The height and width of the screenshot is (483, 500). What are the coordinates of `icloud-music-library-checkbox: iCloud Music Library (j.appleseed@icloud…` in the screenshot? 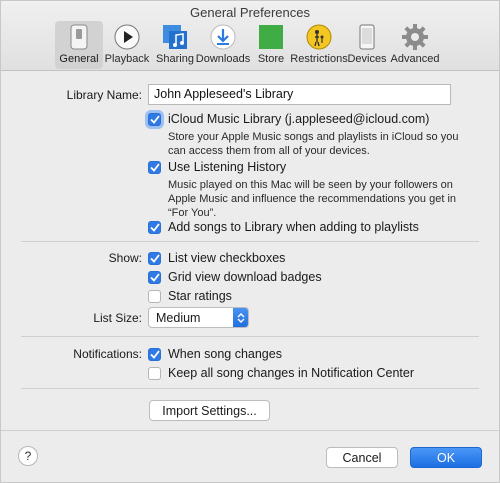 It's located at (288, 119).